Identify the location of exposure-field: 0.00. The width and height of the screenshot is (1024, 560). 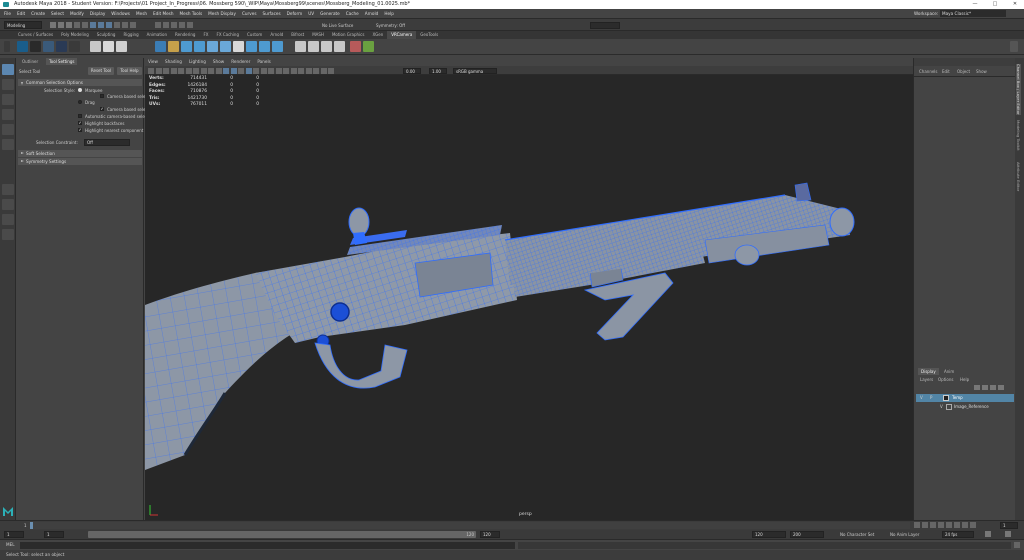
(412, 70).